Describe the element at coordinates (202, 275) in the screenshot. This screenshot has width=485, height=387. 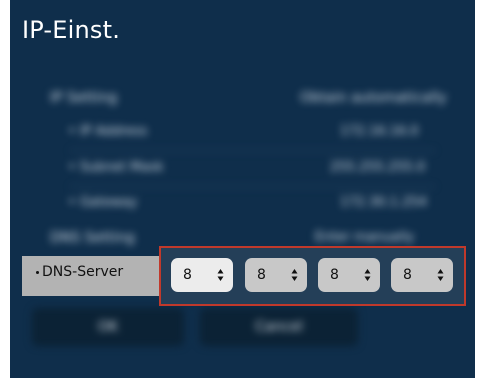
I see `dns-octet-1-field: 8` at that location.